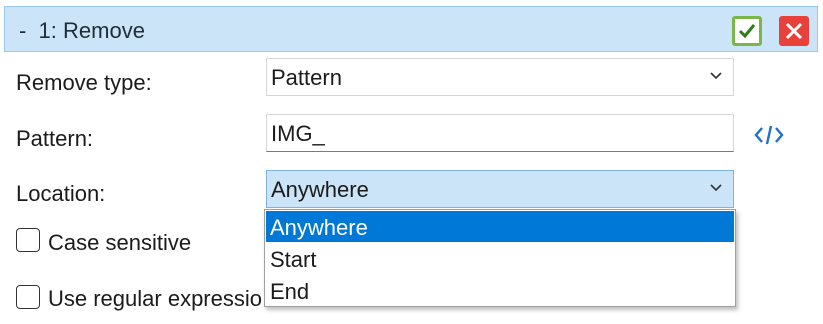 This screenshot has width=823, height=324. I want to click on dropdown-option-end: End, so click(500, 290).